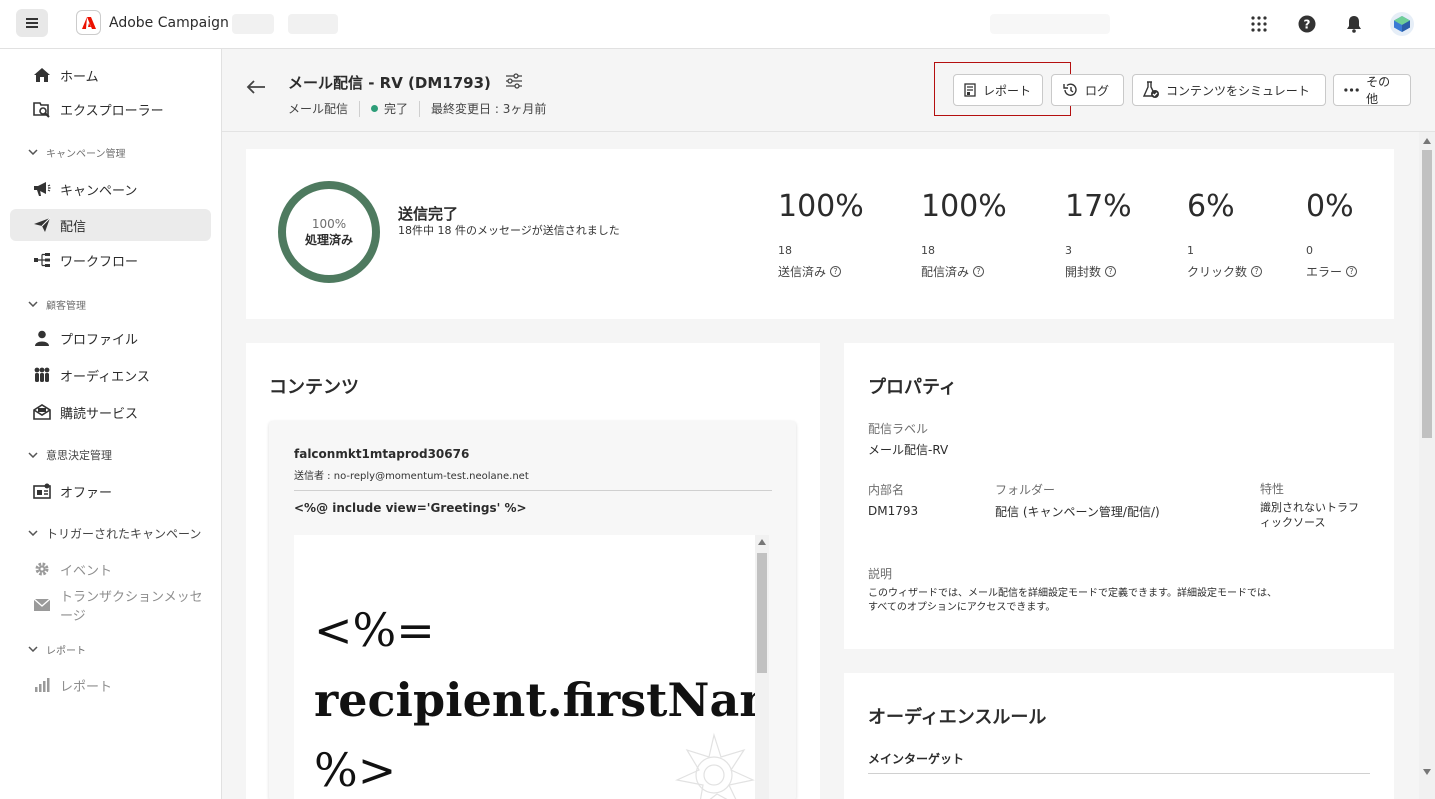  Describe the element at coordinates (110, 75) in the screenshot. I see `sidebar-item-home: ホーム` at that location.